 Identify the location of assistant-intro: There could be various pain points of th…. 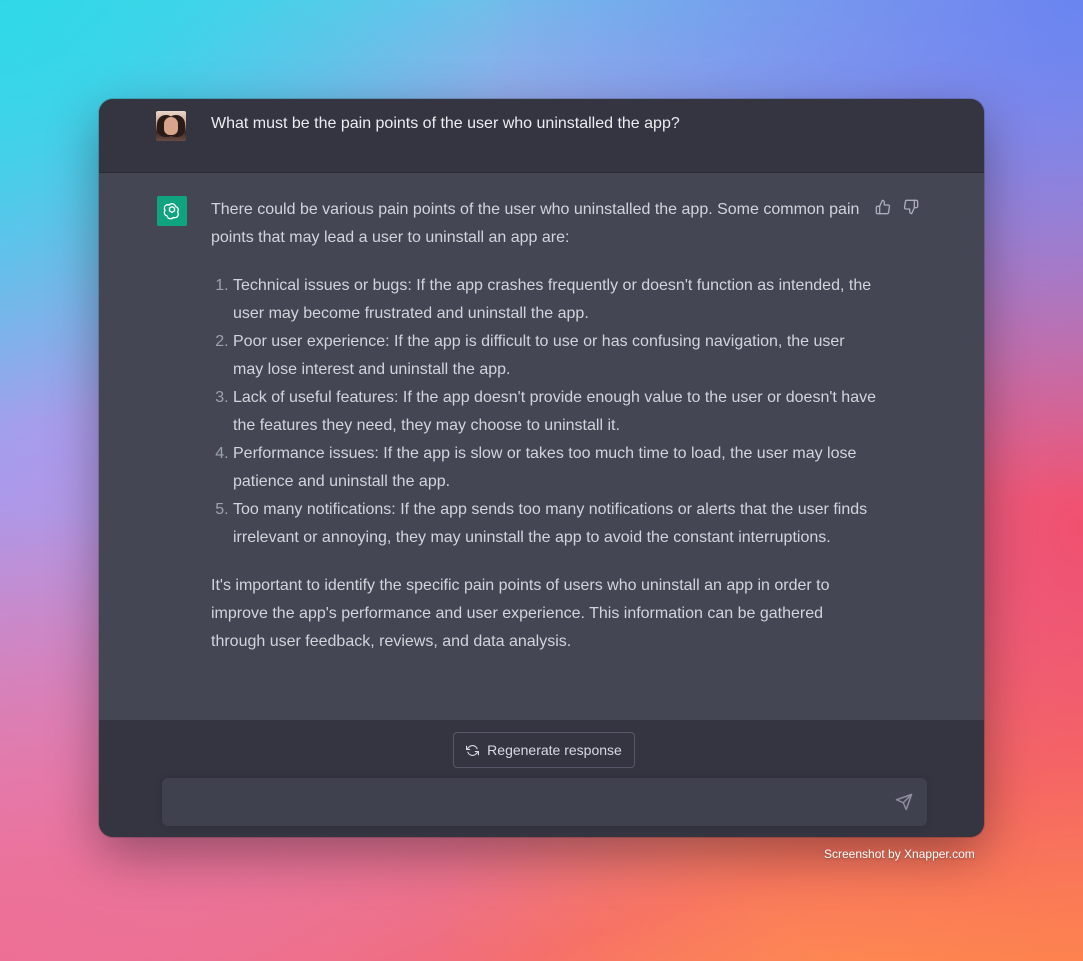
(535, 223).